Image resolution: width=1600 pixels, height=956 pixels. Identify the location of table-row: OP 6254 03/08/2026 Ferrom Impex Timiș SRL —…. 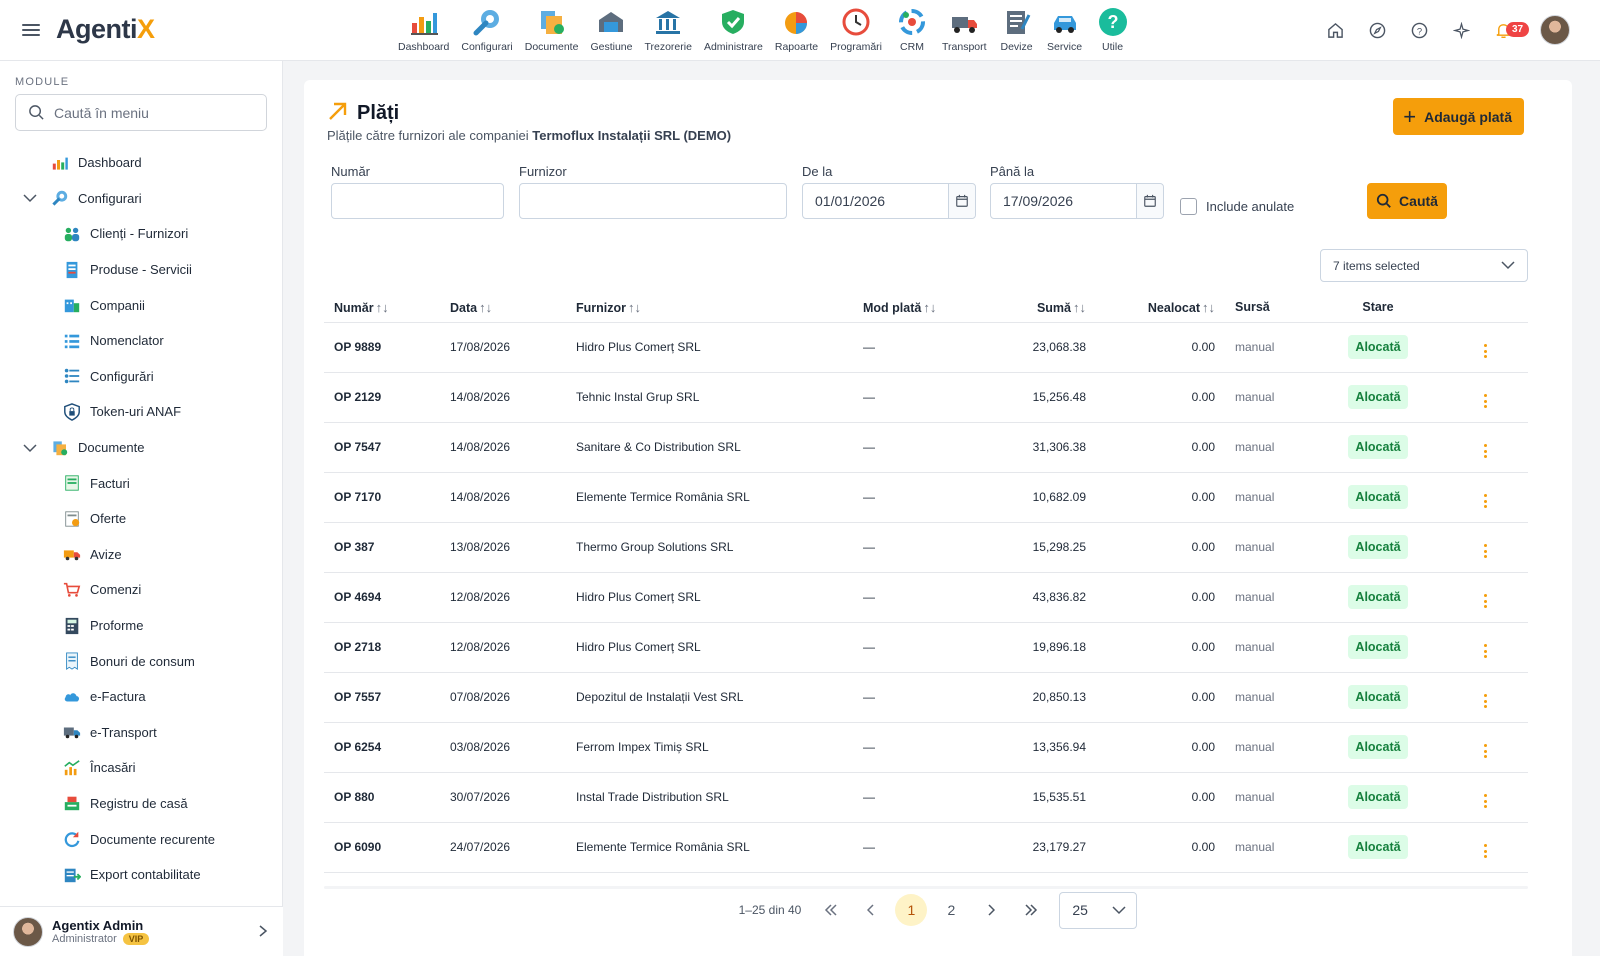
(926, 747).